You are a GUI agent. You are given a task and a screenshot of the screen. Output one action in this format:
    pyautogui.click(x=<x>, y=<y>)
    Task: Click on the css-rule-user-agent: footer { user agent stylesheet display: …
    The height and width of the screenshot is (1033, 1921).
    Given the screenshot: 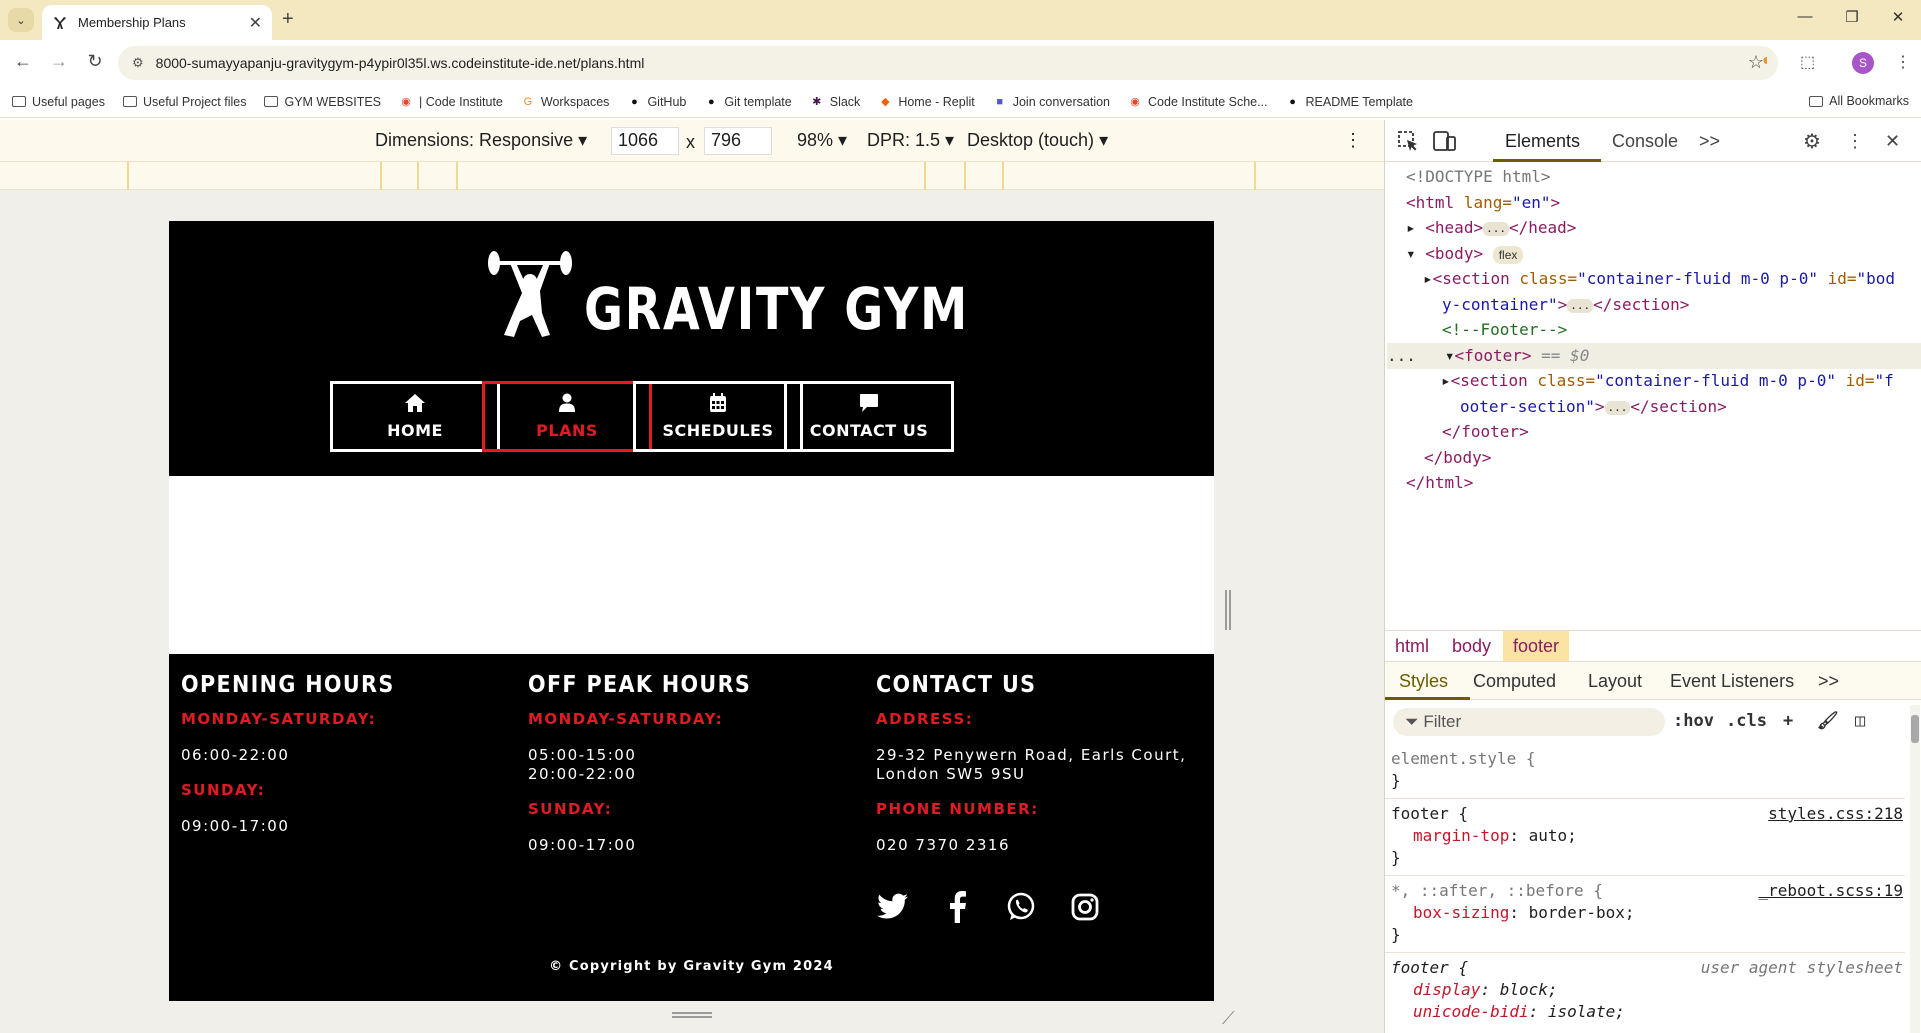 What is the action you would take?
    pyautogui.click(x=1645, y=991)
    